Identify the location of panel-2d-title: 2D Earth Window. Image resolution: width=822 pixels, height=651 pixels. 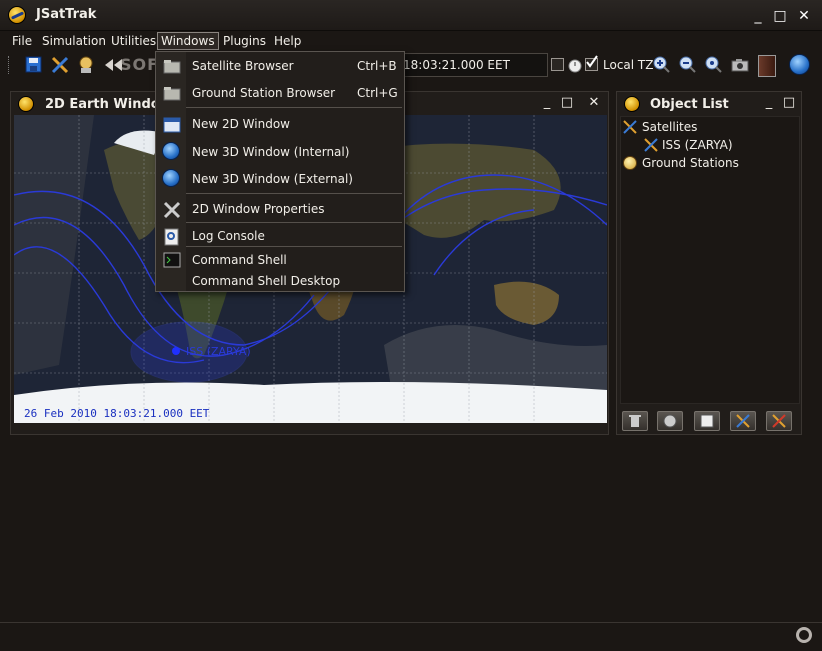
(108, 104).